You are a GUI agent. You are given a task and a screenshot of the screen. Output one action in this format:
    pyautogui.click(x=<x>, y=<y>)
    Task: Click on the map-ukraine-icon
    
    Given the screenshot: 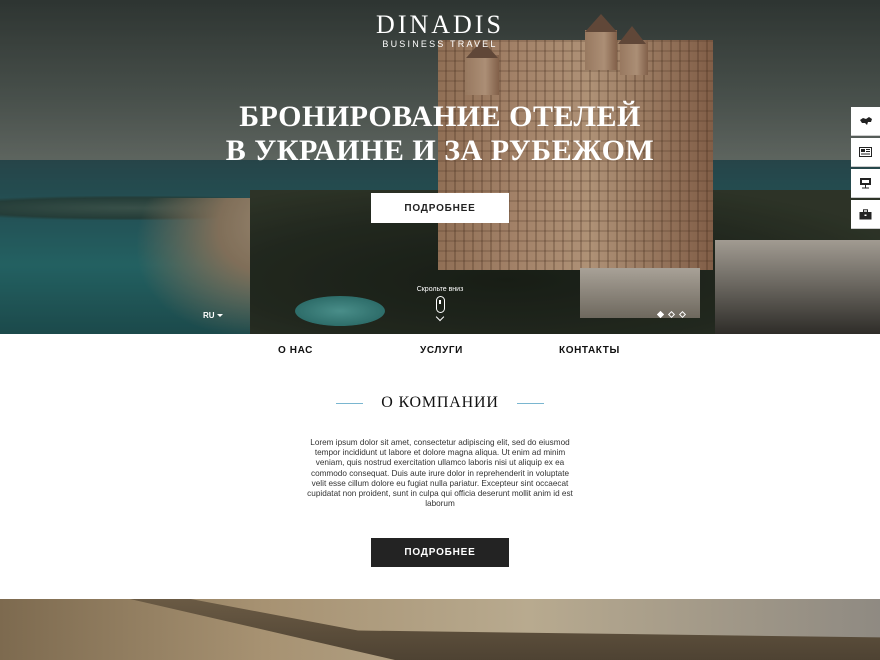 What is the action you would take?
    pyautogui.click(x=865, y=121)
    